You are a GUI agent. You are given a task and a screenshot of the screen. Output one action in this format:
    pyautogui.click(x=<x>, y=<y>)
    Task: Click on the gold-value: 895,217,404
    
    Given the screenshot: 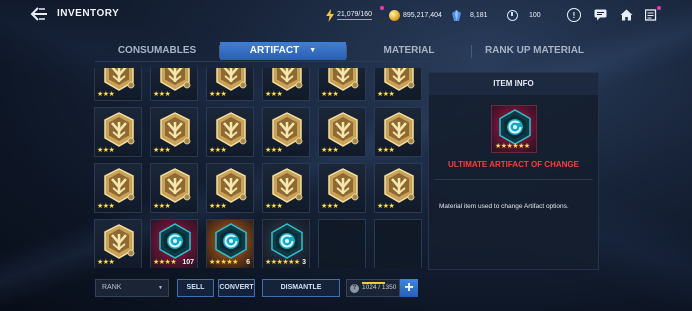 What is the action you would take?
    pyautogui.click(x=422, y=15)
    